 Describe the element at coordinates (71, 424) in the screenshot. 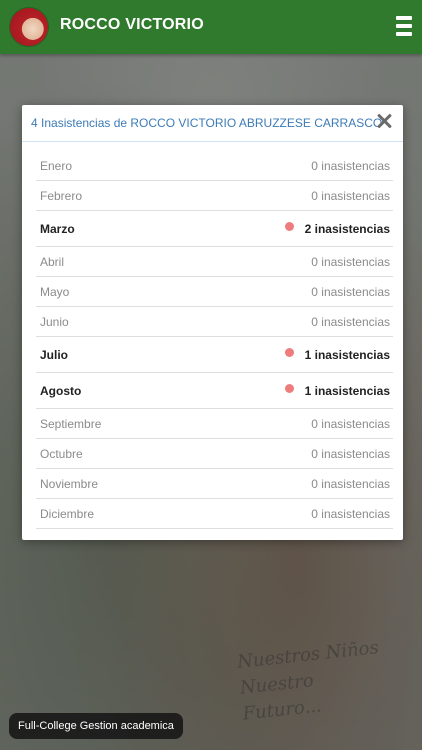

I see `month-name: Septiembre` at that location.